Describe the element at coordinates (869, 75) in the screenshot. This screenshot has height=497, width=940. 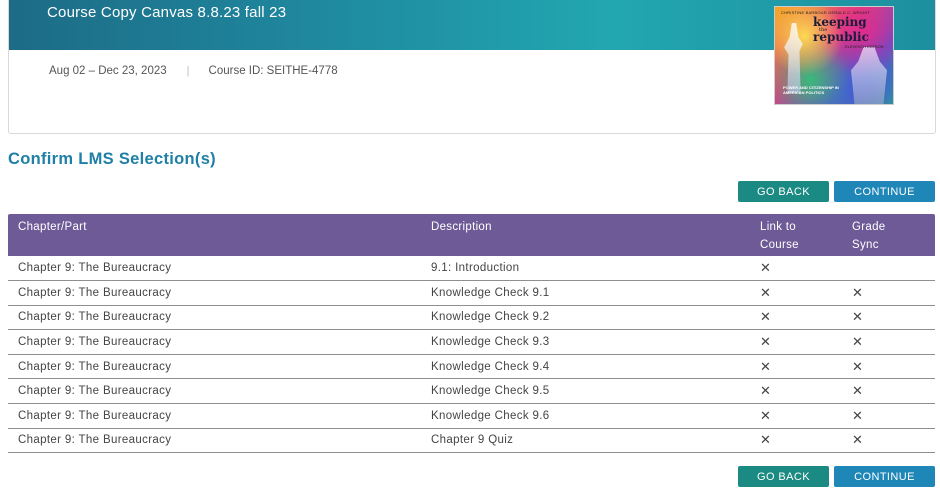
I see `statue-graphic-right` at that location.